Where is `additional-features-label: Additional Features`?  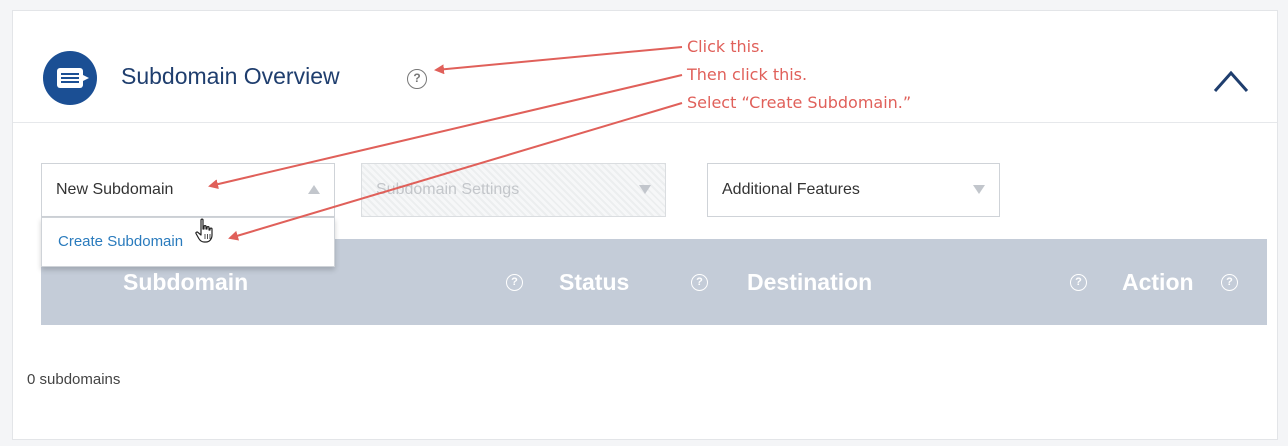 additional-features-label: Additional Features is located at coordinates (791, 189).